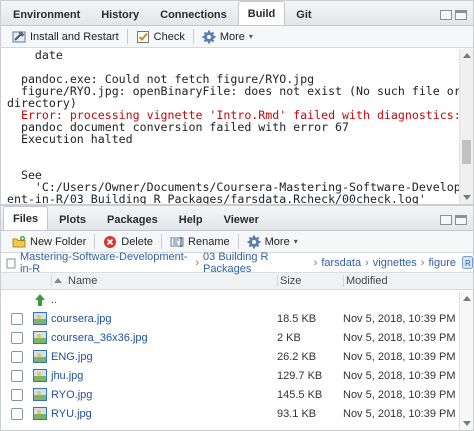  I want to click on folder-icon, so click(11, 263).